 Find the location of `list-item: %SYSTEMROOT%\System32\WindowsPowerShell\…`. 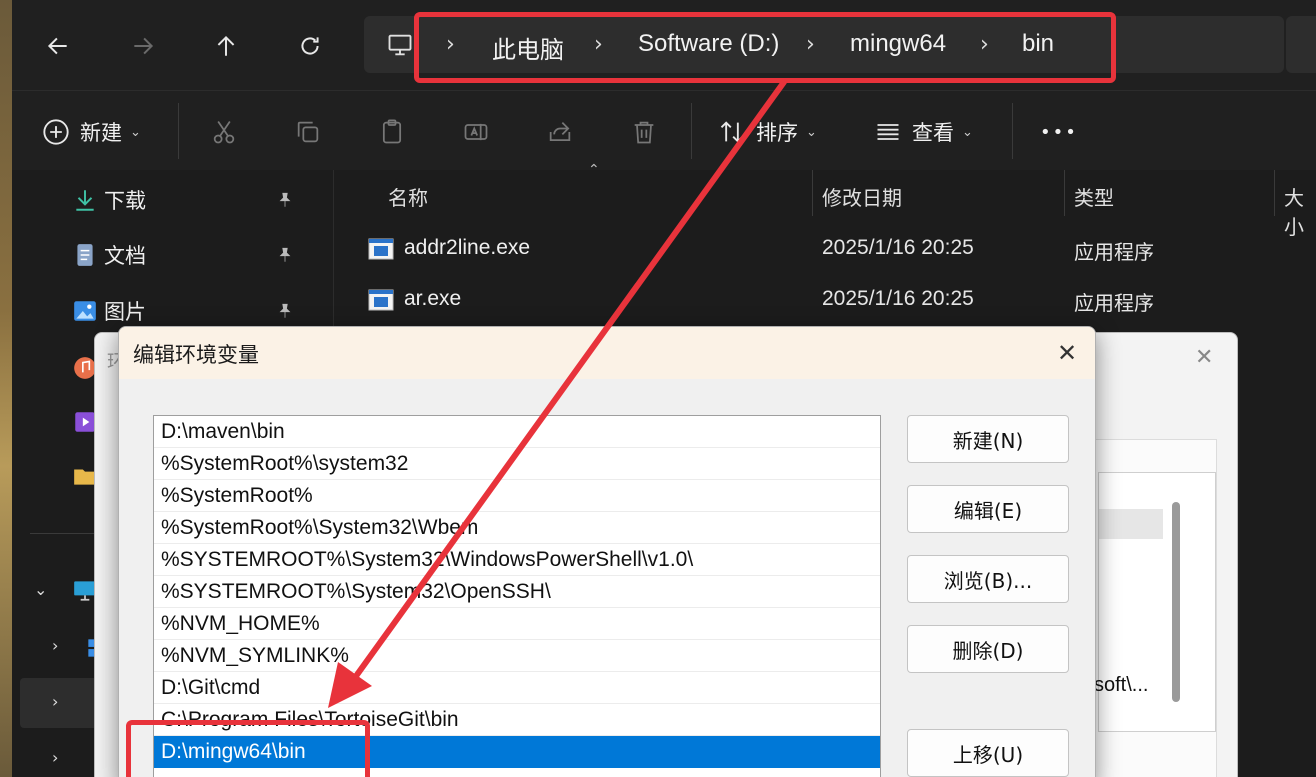

list-item: %SYSTEMROOT%\System32\WindowsPowerShell\… is located at coordinates (517, 560).